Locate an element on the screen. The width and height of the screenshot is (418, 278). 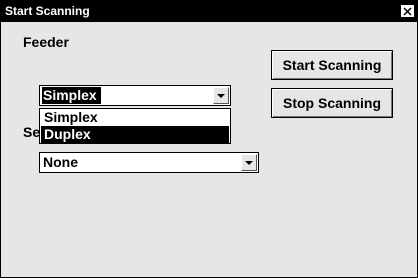
stop-scanning-button: Stop Scanning is located at coordinates (332, 103).